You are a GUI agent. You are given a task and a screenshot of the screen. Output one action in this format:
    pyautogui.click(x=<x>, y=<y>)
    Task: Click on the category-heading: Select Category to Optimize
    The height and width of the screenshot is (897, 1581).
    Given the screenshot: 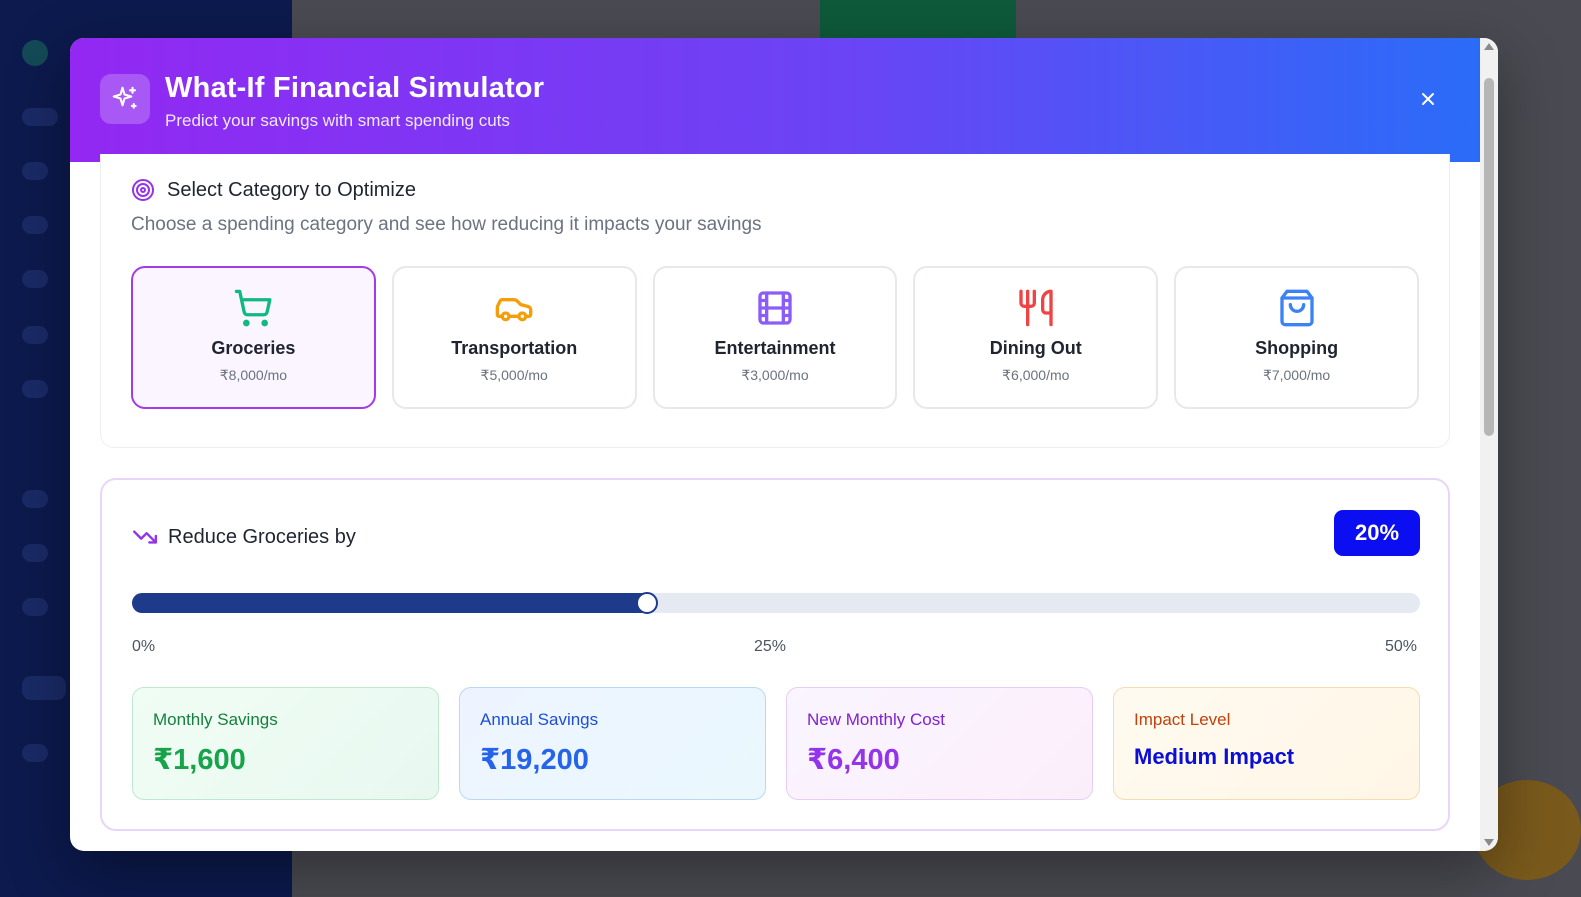 What is the action you would take?
    pyautogui.click(x=273, y=190)
    